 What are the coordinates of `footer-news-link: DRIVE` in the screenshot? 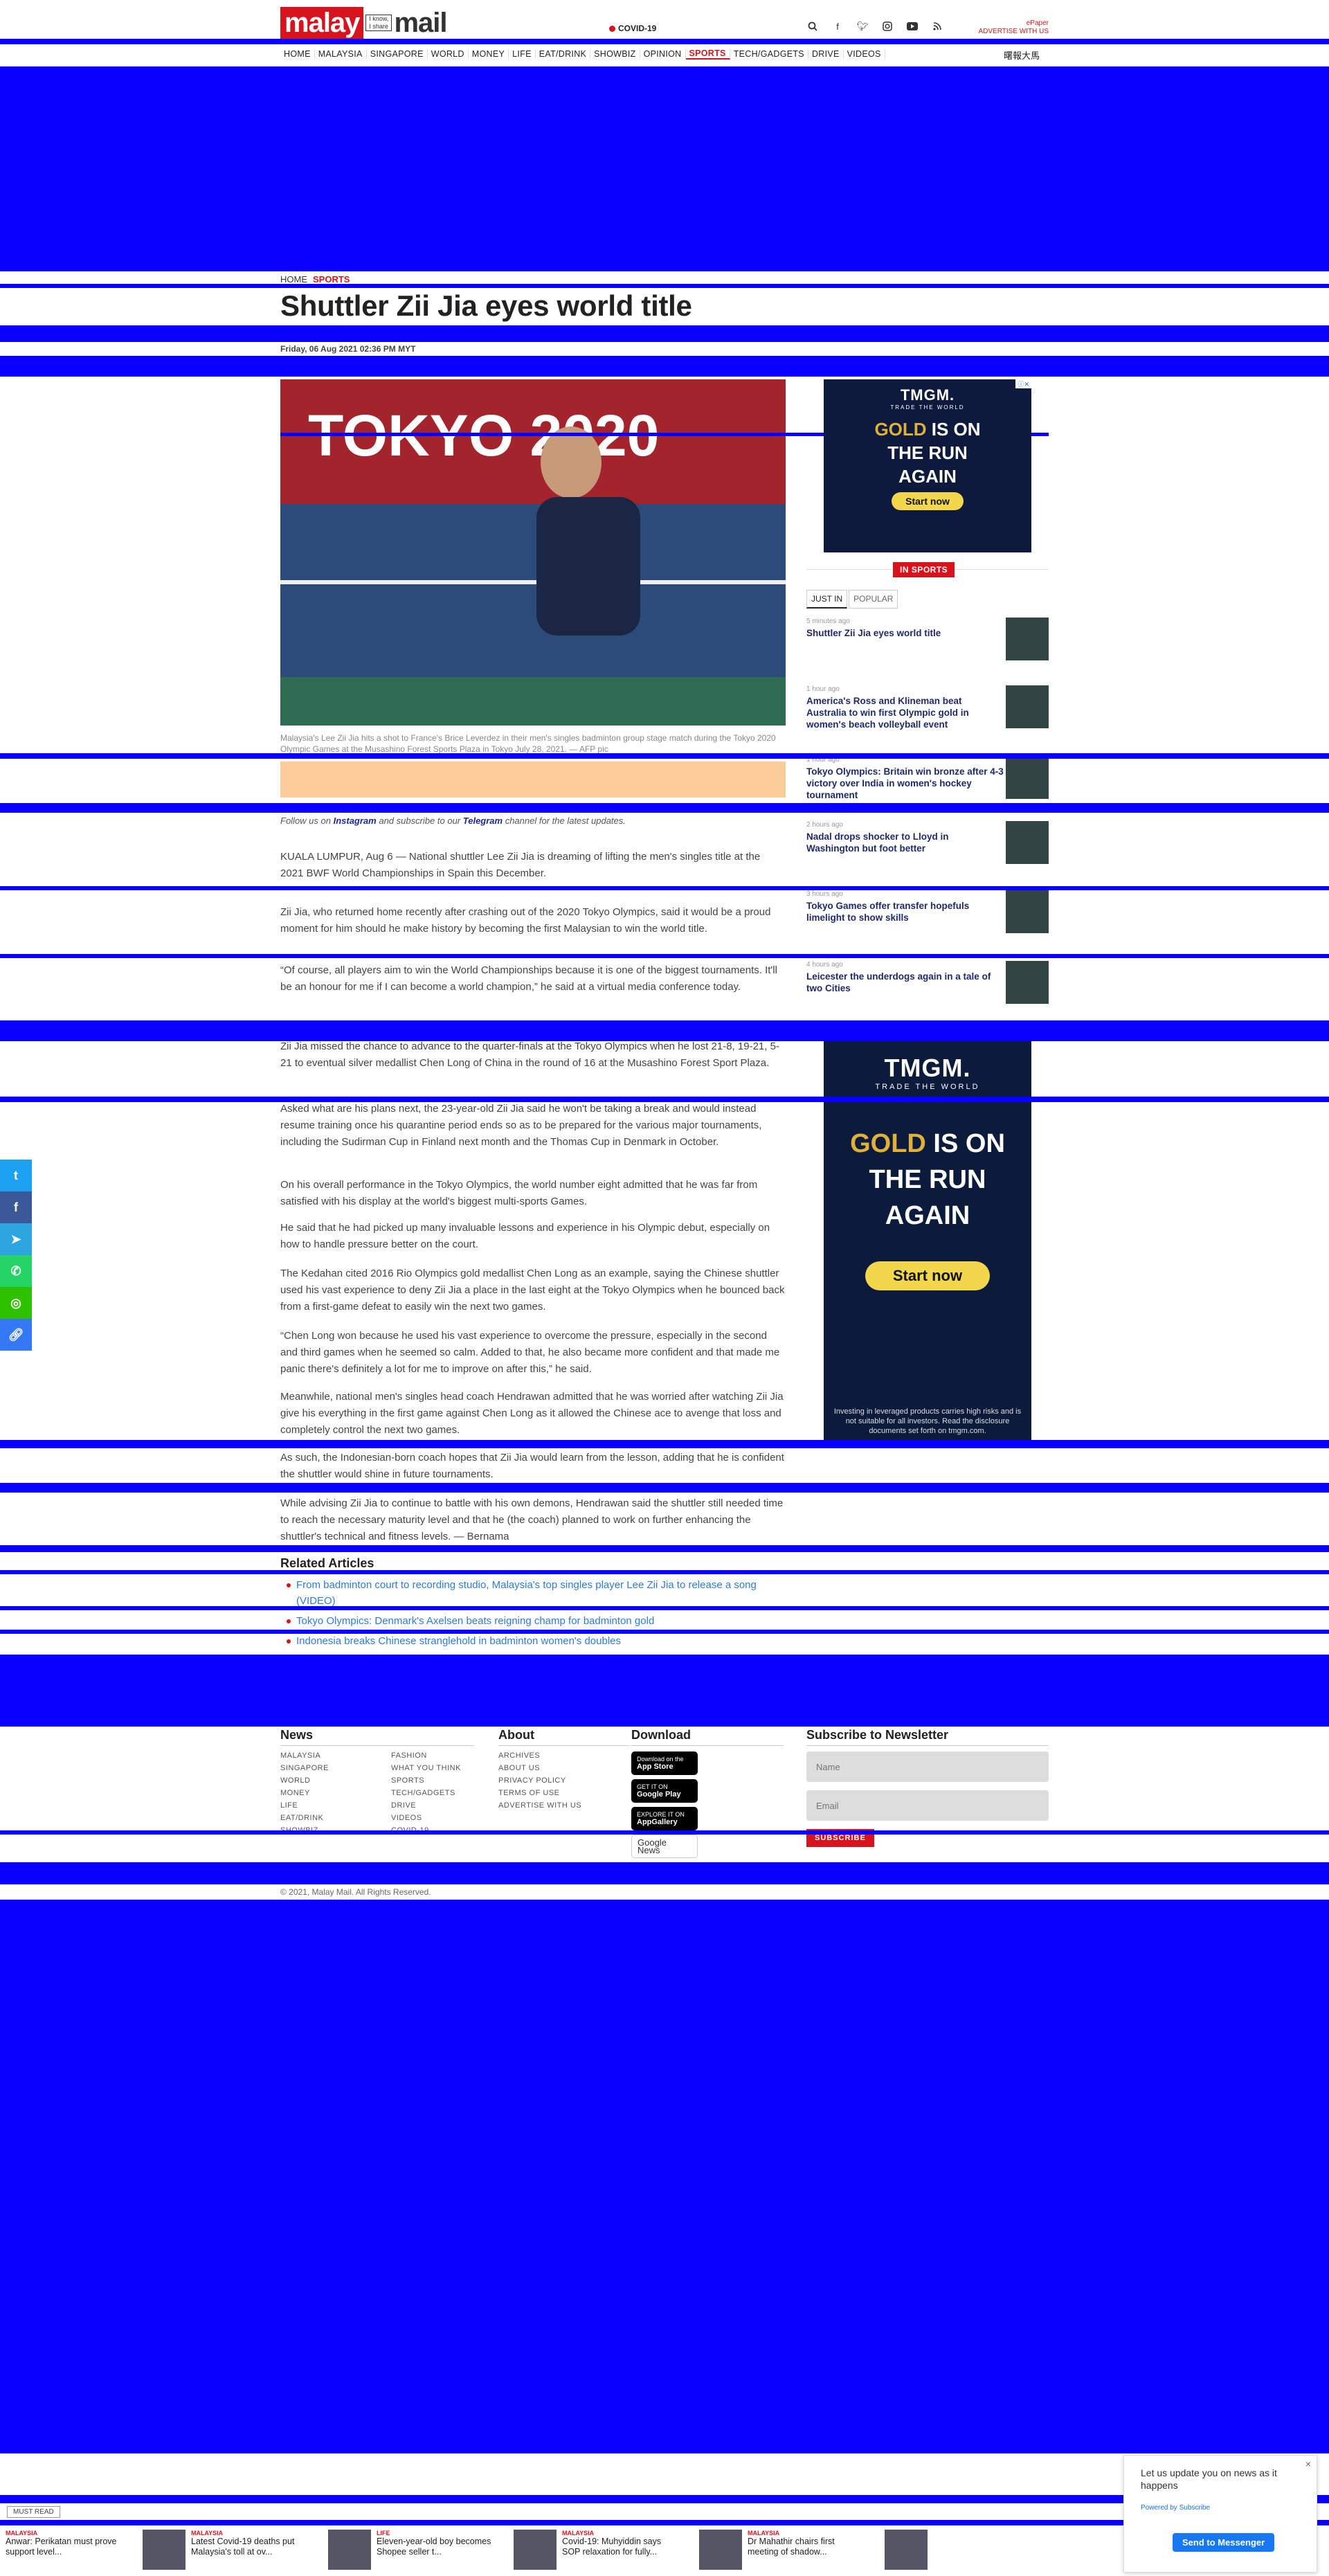 It's located at (446, 1805).